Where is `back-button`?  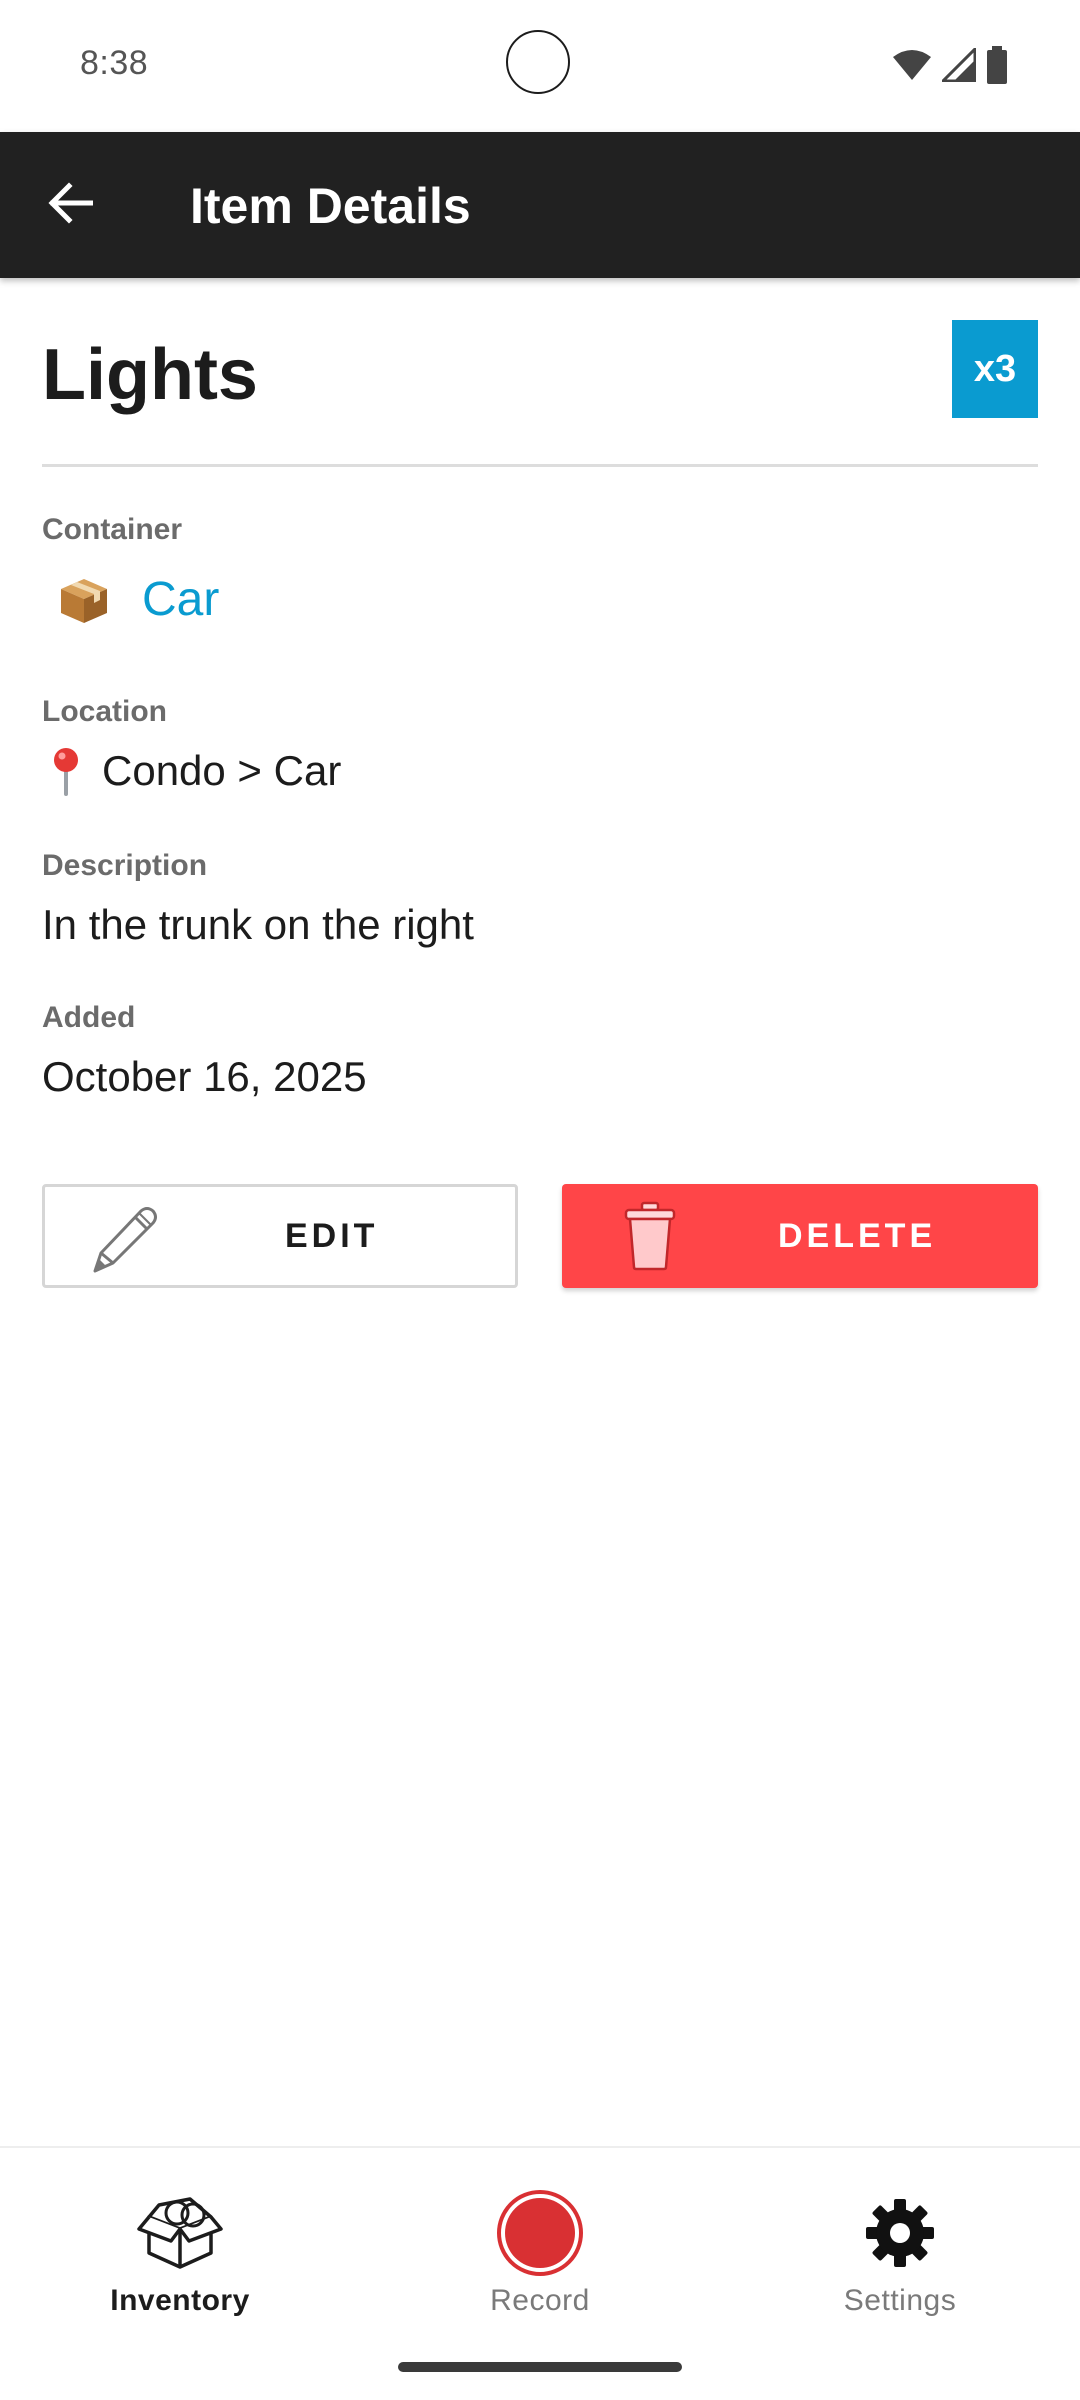 back-button is located at coordinates (70, 205).